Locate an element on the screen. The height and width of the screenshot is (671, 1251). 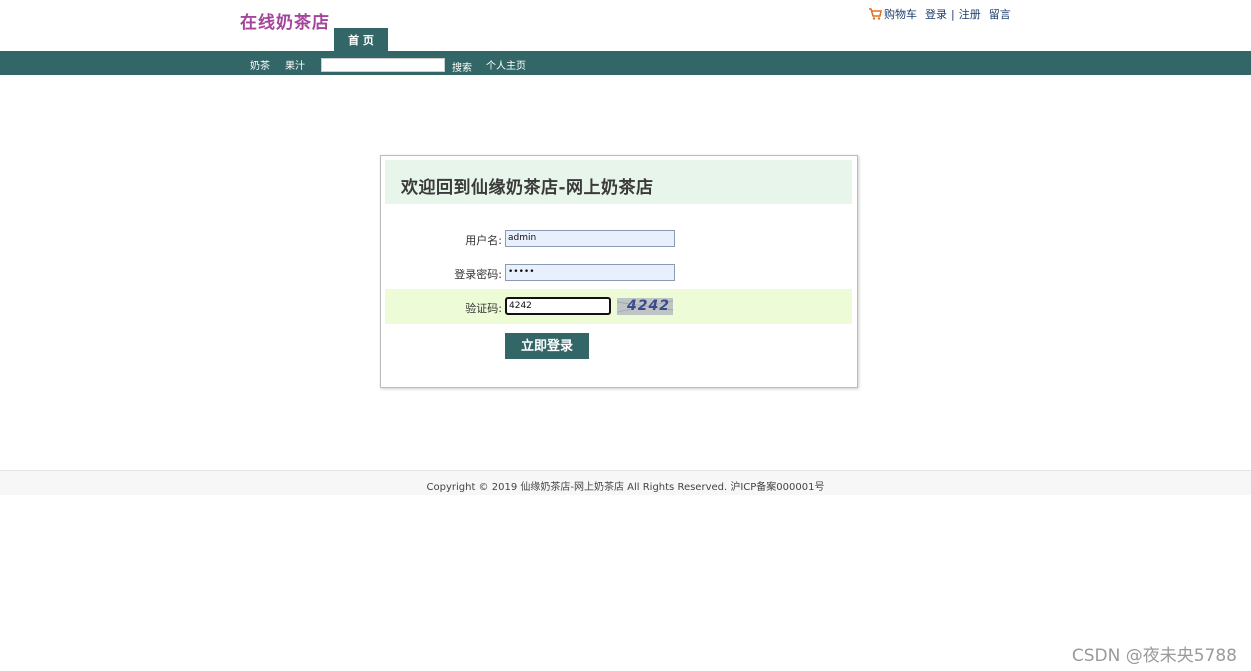
nav-item-profile: 个人主页 is located at coordinates (506, 64).